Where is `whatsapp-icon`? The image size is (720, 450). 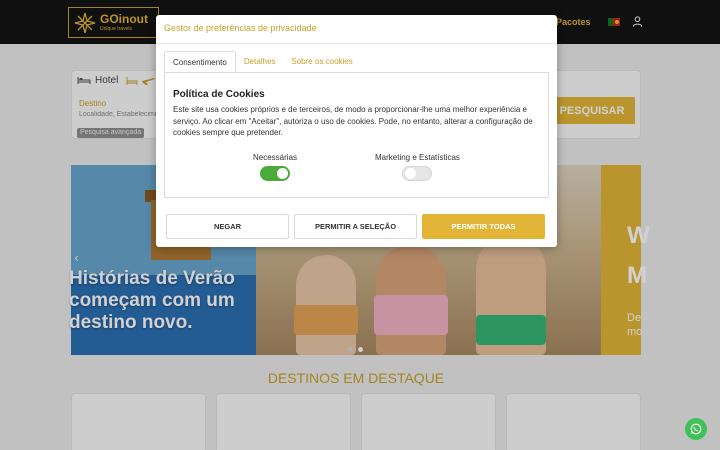
whatsapp-icon is located at coordinates (696, 429).